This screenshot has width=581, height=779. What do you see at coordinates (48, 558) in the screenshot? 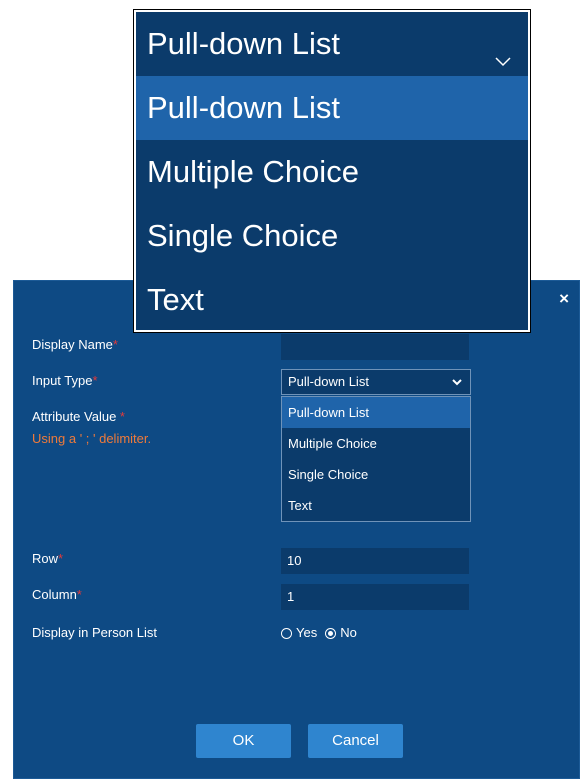
I see `row-label: Row*` at bounding box center [48, 558].